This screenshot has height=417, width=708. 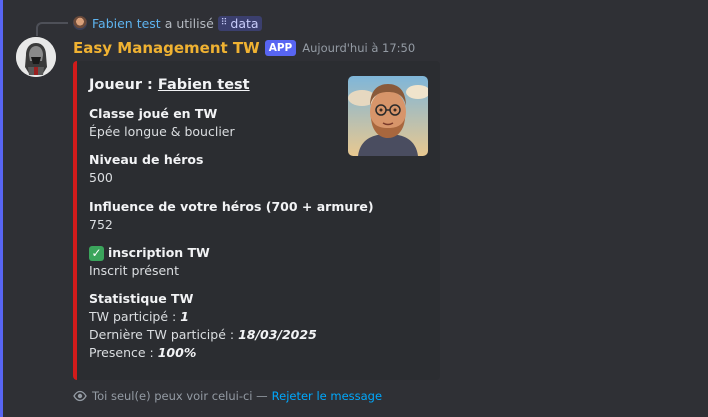 I want to click on command-icon: ⠿, so click(x=224, y=23).